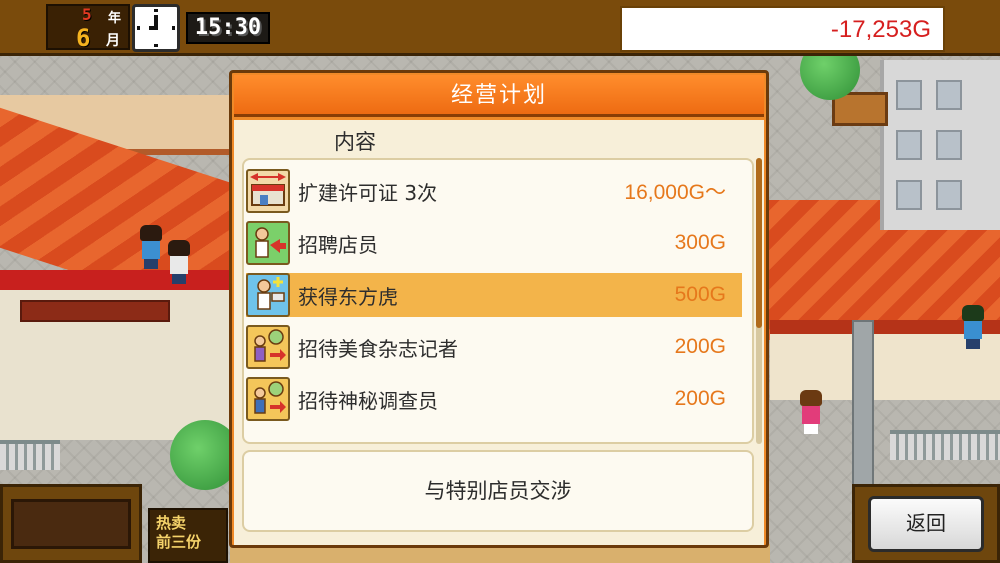  I want to click on shop-storefront, so click(120, 355).